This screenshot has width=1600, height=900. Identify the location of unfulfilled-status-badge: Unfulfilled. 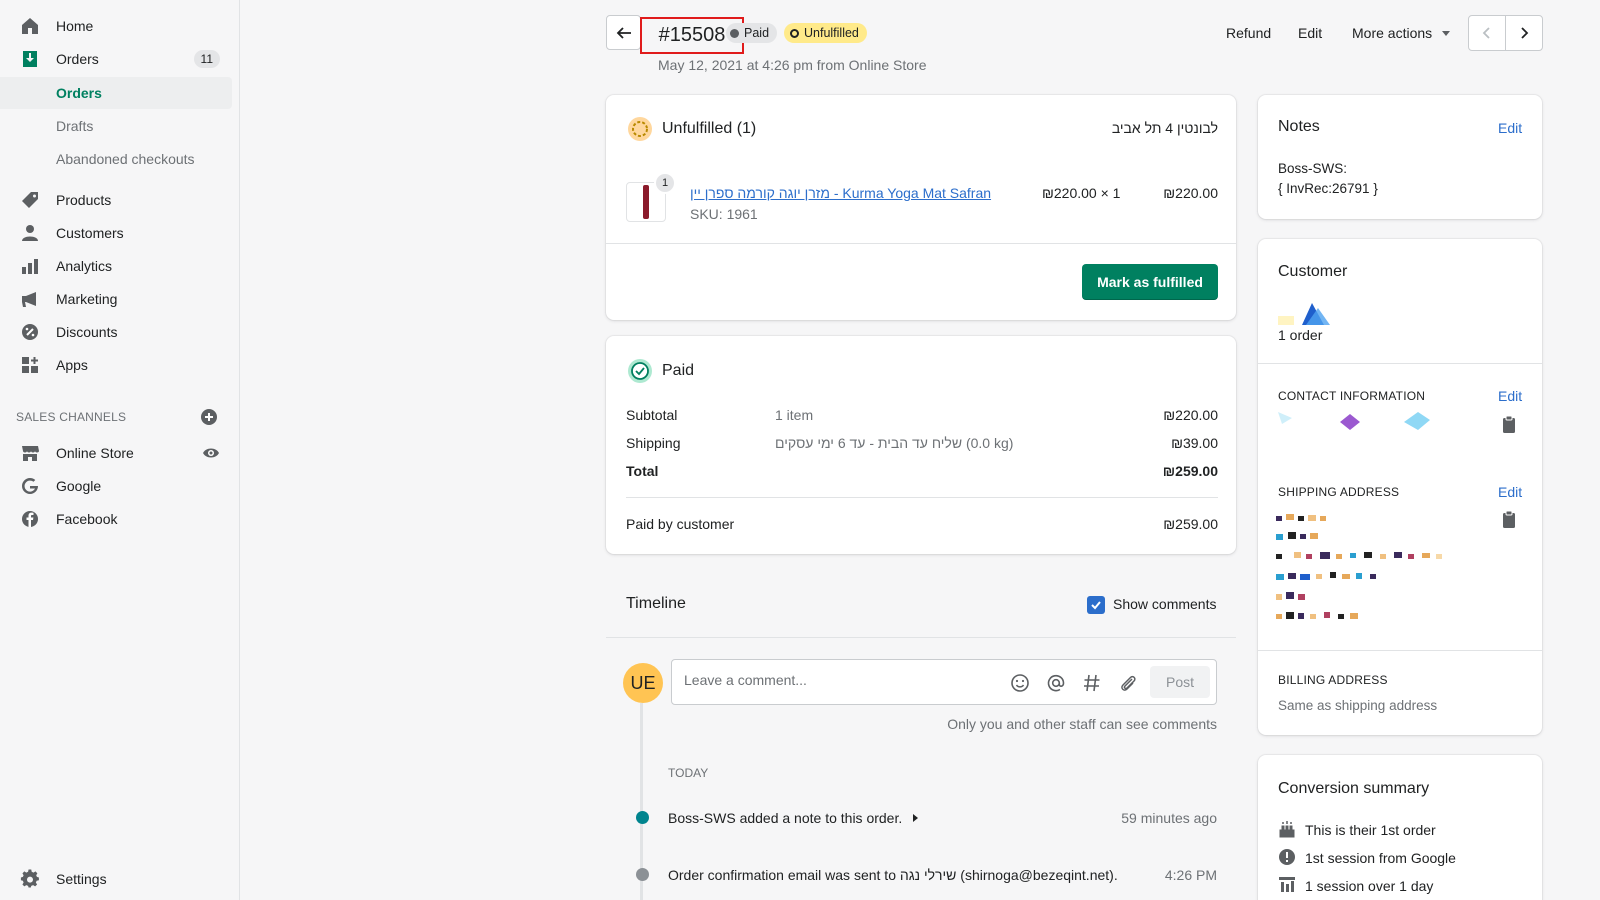
(825, 33).